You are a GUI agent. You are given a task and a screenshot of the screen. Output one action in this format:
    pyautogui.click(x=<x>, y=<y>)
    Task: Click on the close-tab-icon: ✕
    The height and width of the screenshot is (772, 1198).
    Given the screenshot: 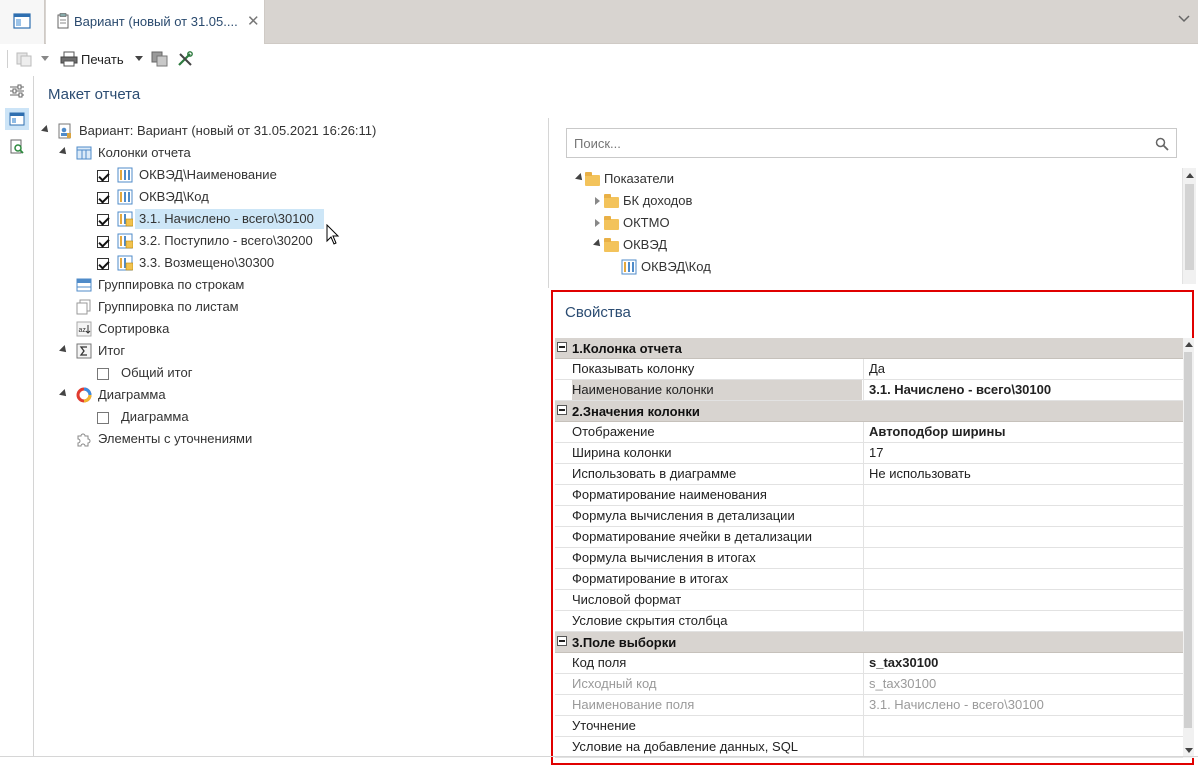 What is the action you would take?
    pyautogui.click(x=253, y=21)
    